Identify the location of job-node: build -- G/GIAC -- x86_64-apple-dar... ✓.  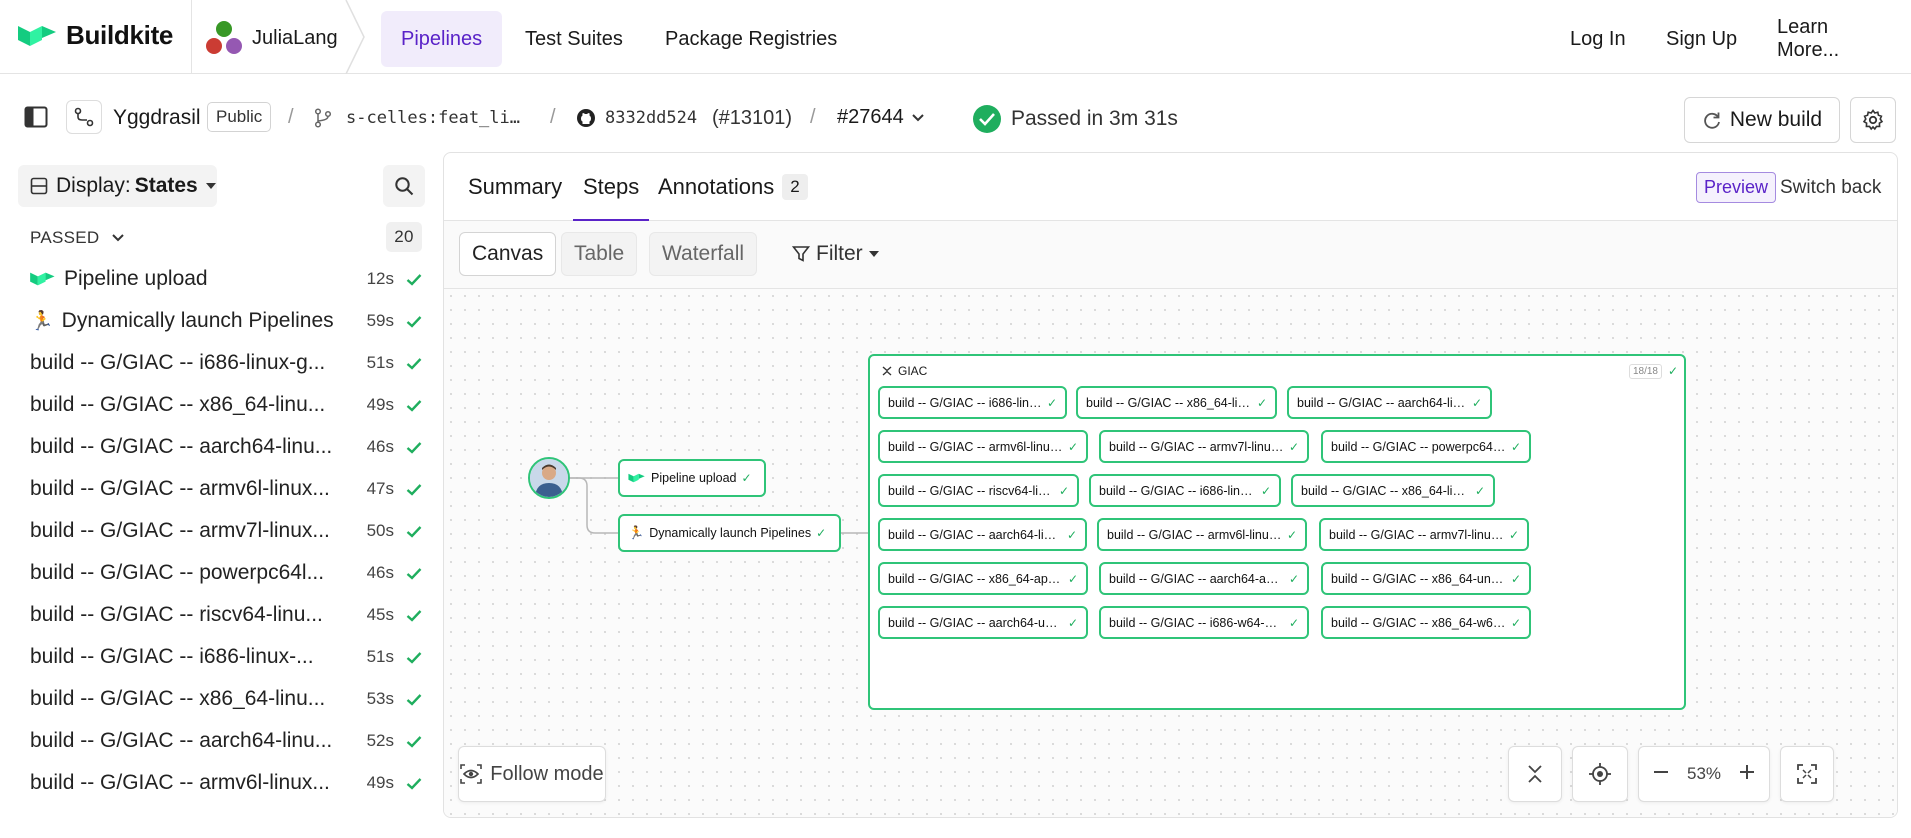
(983, 578).